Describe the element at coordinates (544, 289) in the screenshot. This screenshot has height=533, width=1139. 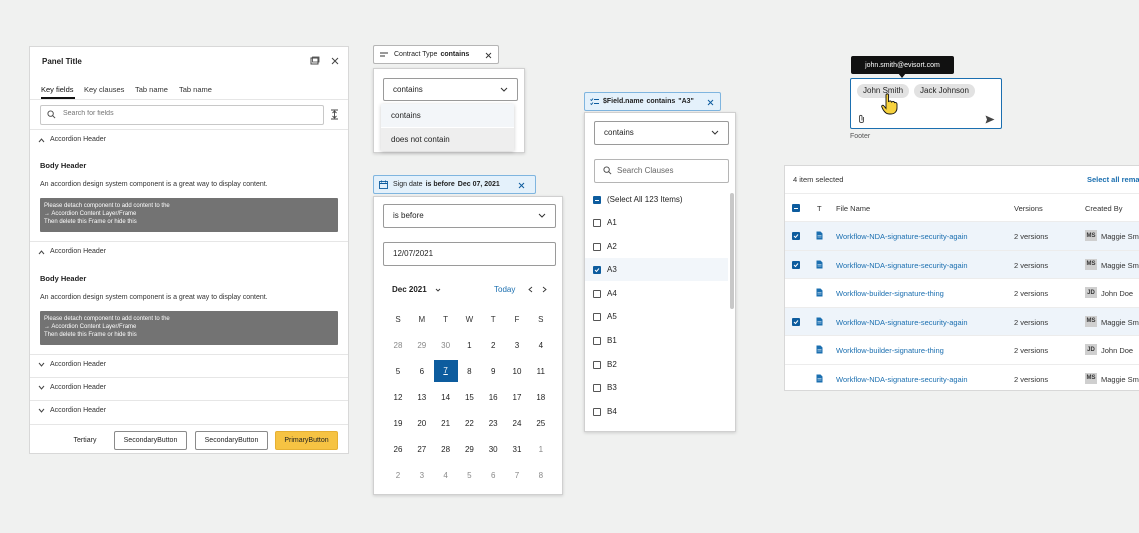
I see `chevron-right-icon` at that location.